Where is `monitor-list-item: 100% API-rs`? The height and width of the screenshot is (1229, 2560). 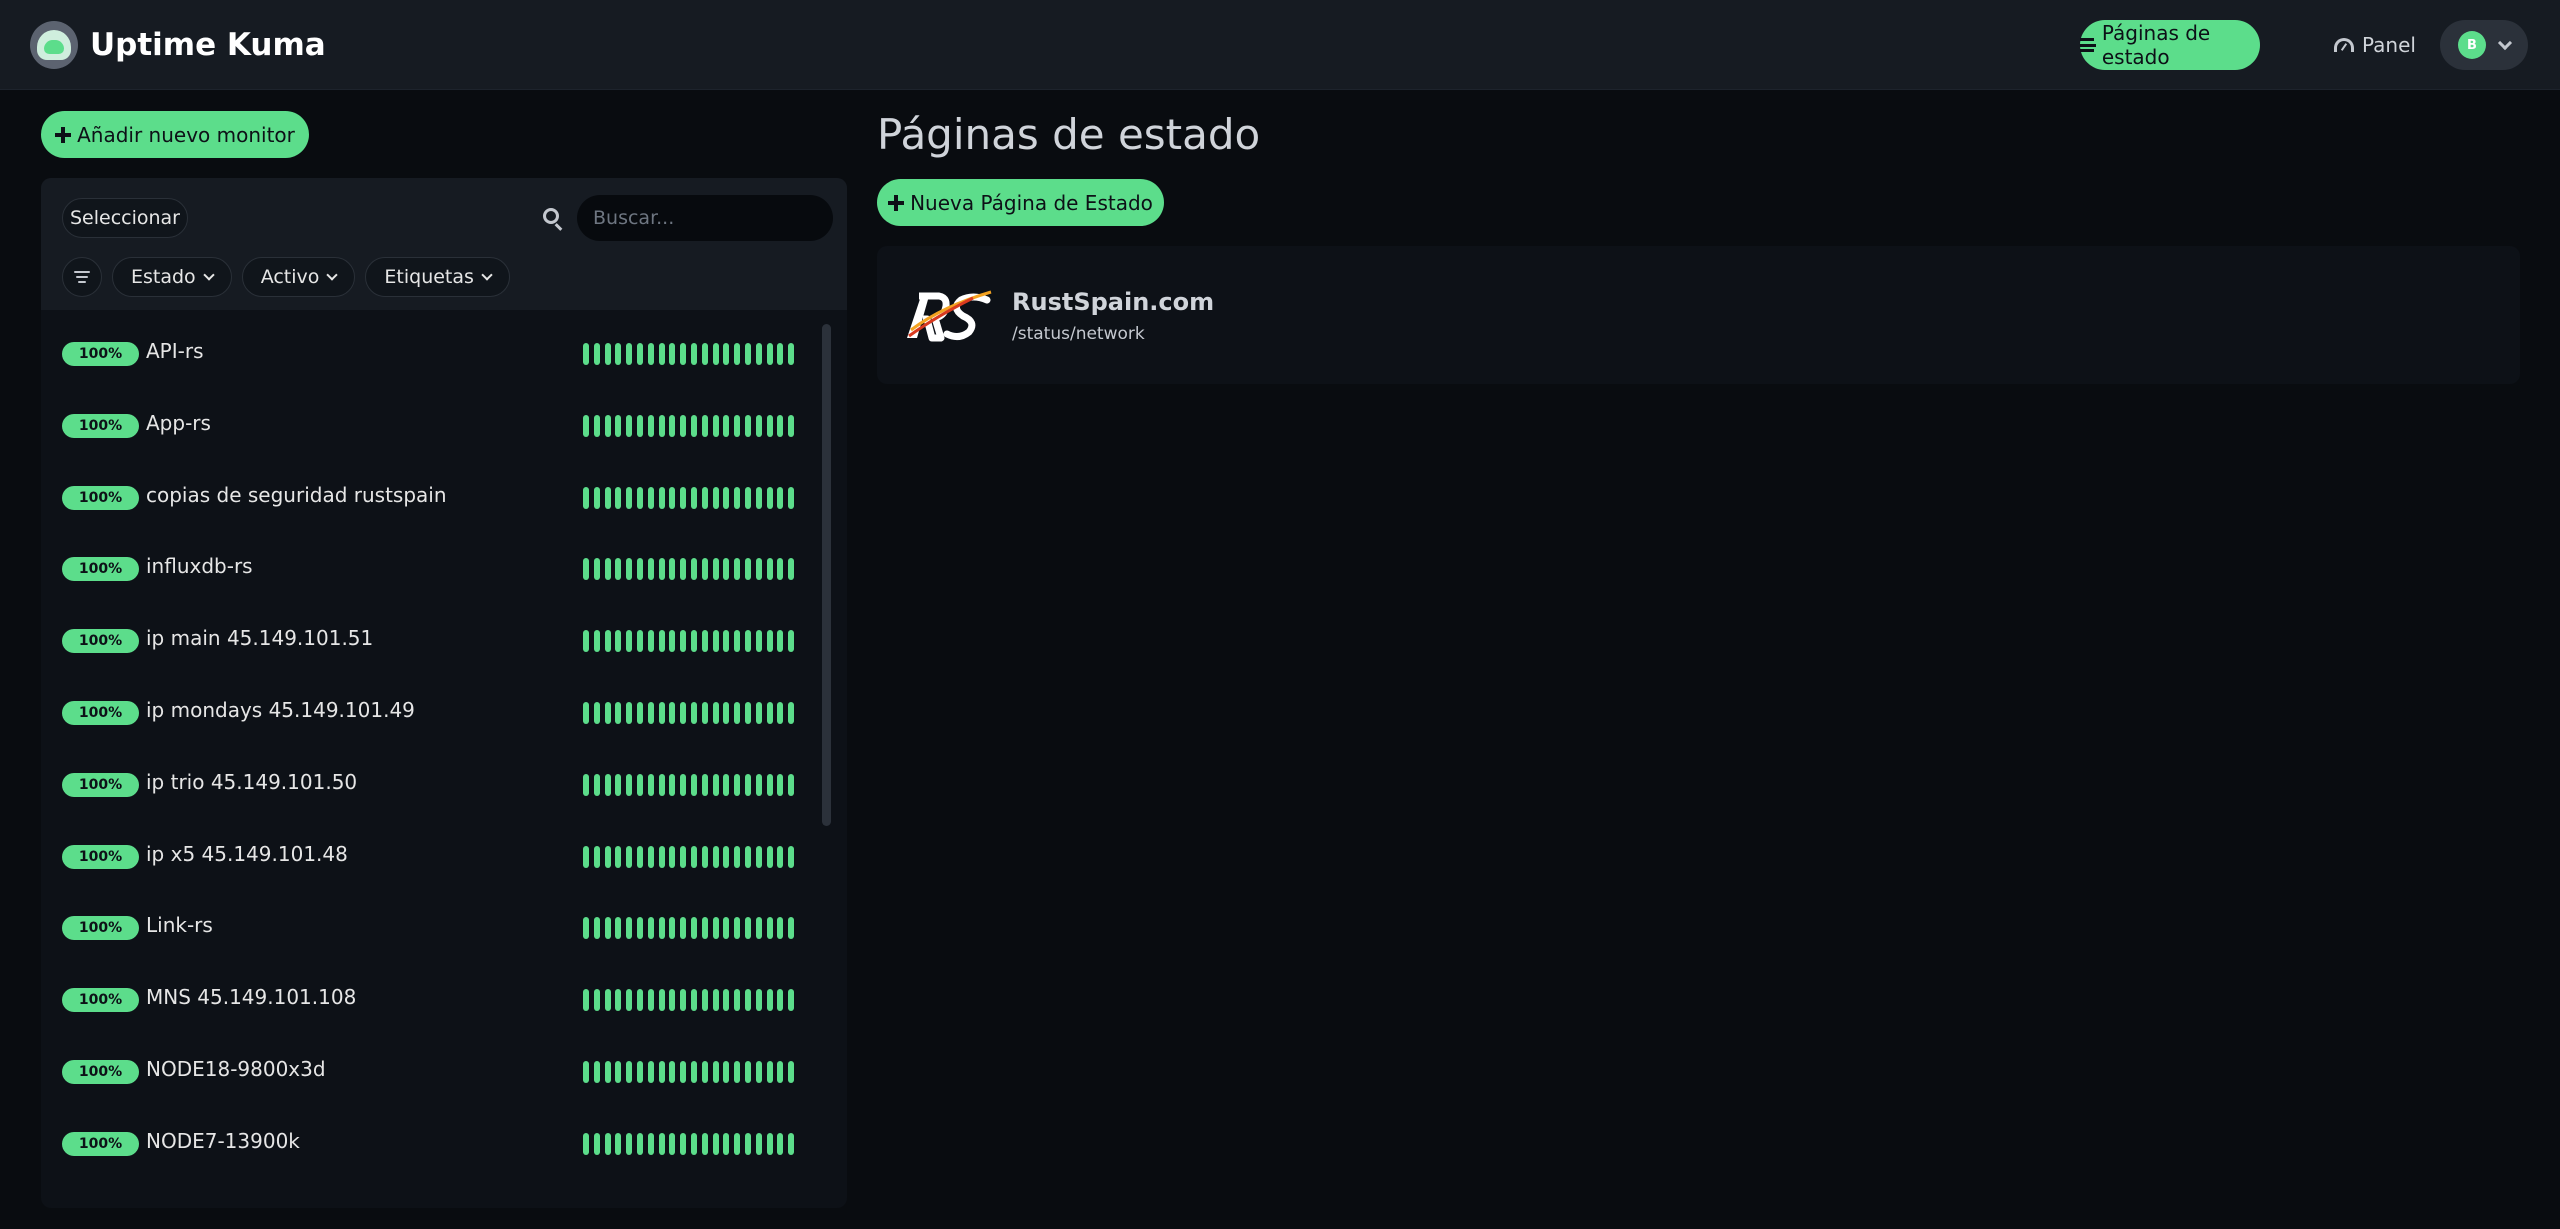
monitor-list-item: 100% API-rs is located at coordinates (431, 346).